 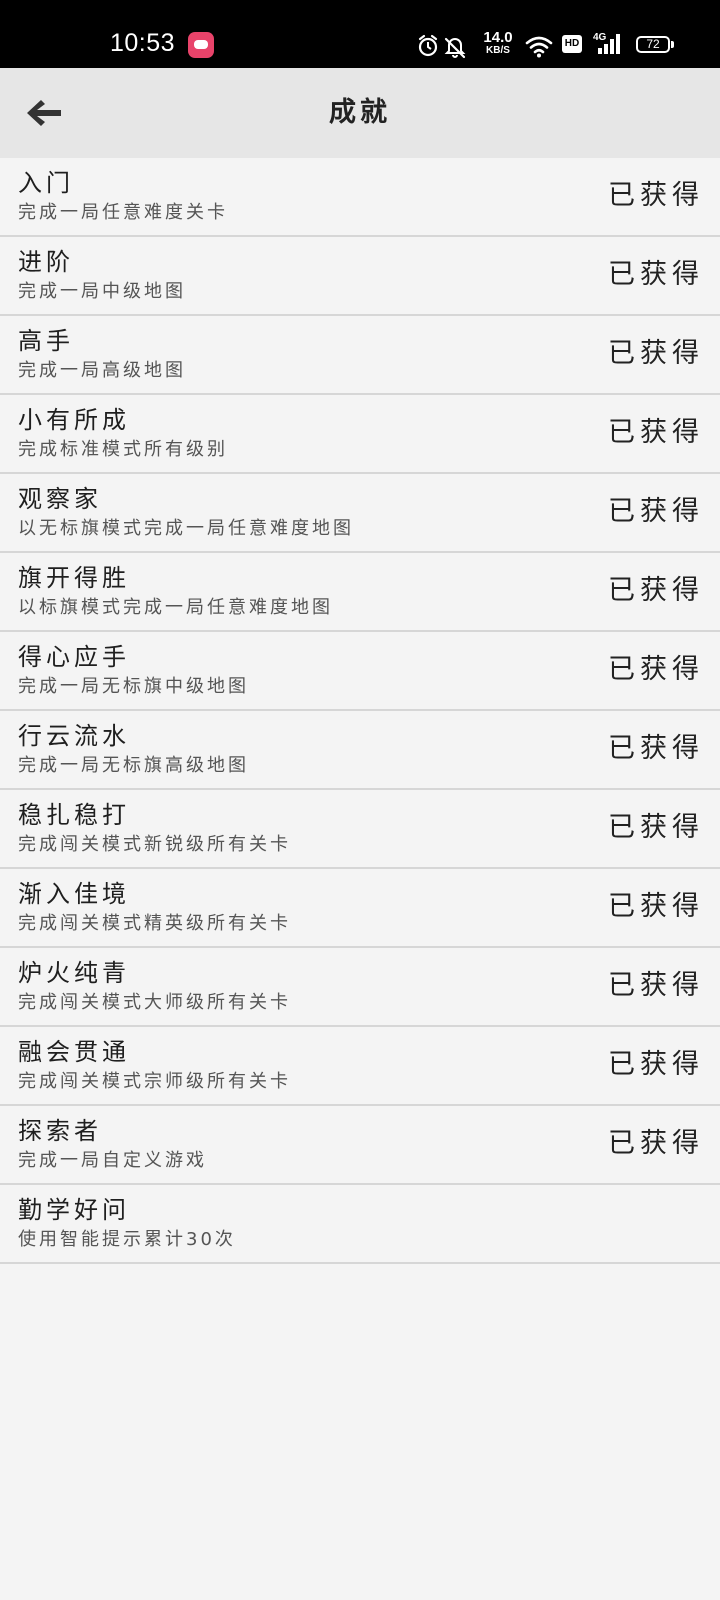 I want to click on achievement-description: 完成一局无标旗高级地图, so click(x=133, y=765).